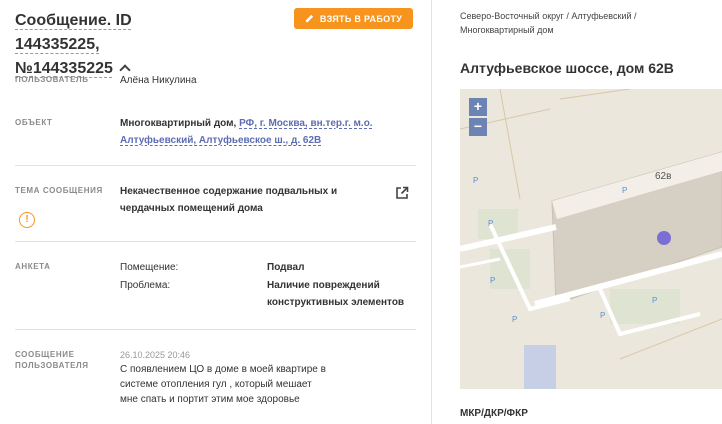 The height and width of the screenshot is (424, 722). What do you see at coordinates (507, 30) in the screenshot?
I see `breadcrumb-line2: Многоквартирный дом` at bounding box center [507, 30].